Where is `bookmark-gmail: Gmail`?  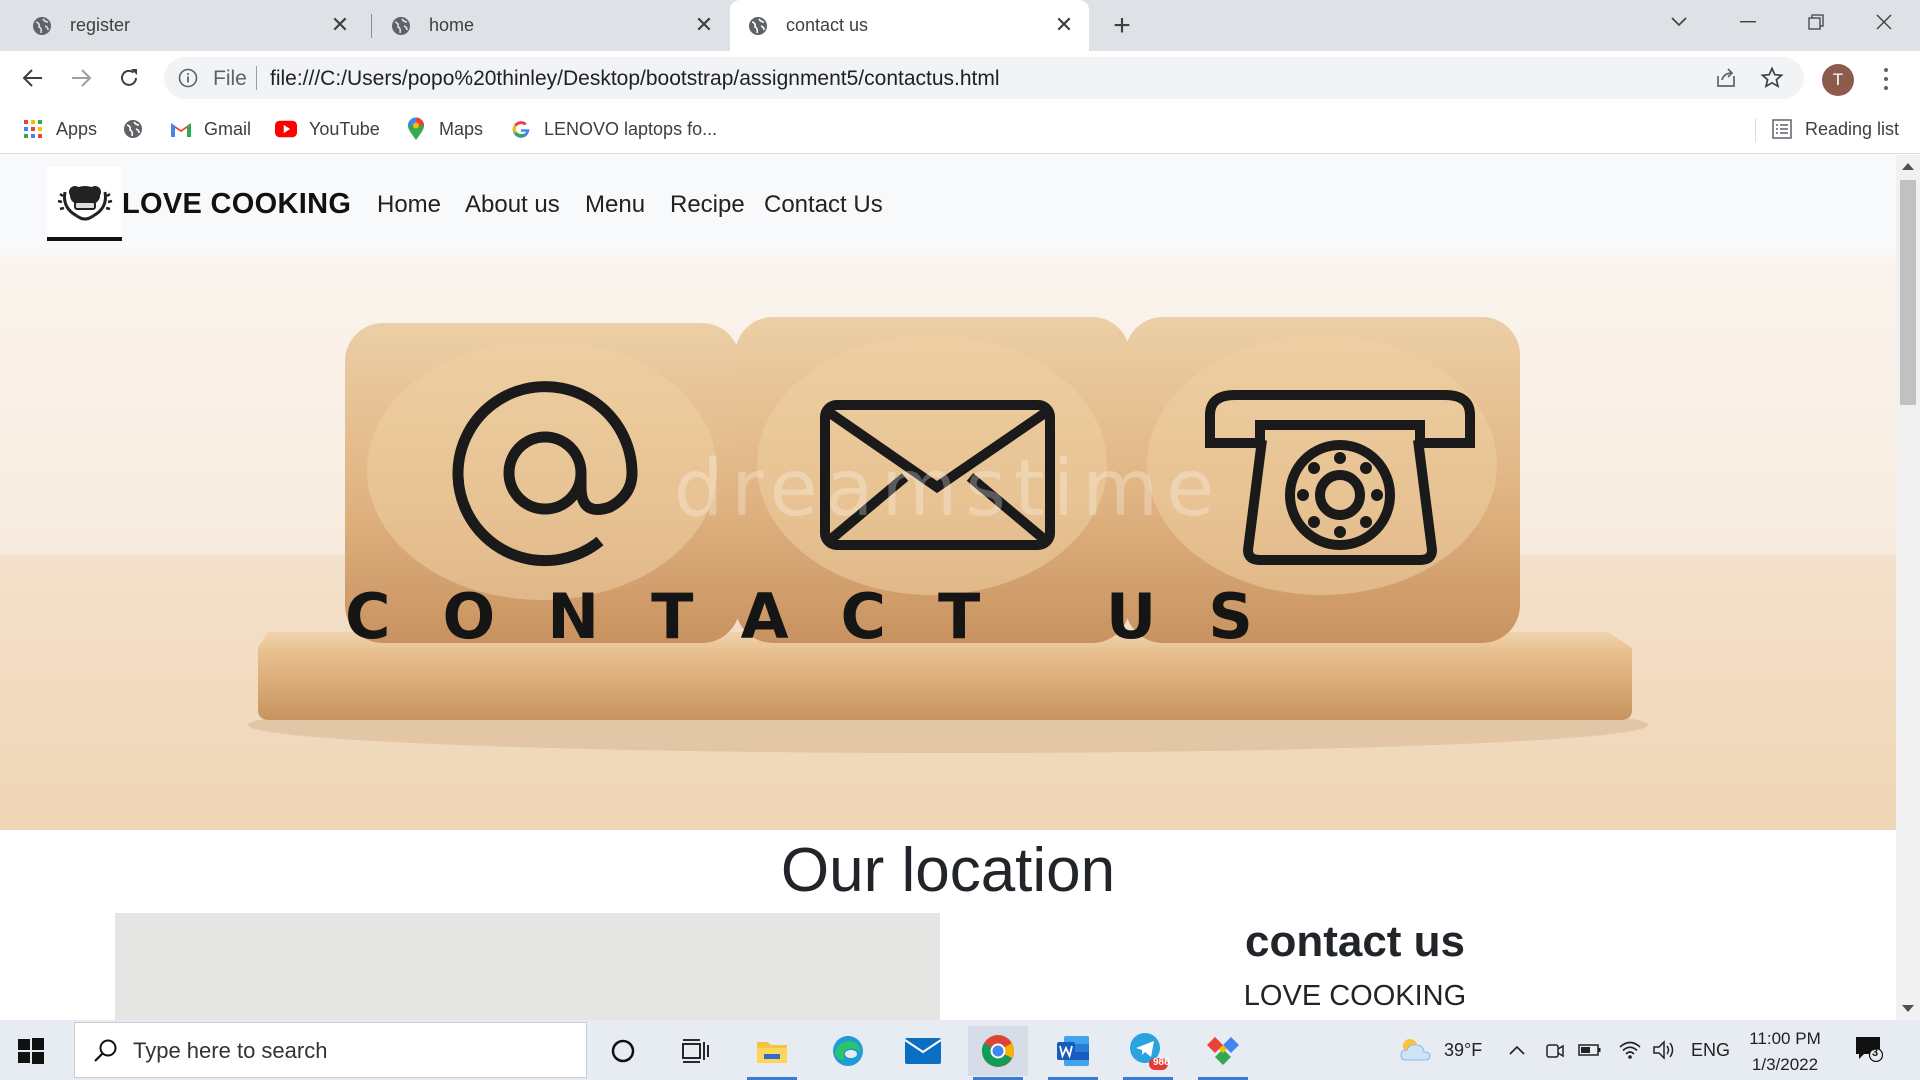 bookmark-gmail: Gmail is located at coordinates (210, 129).